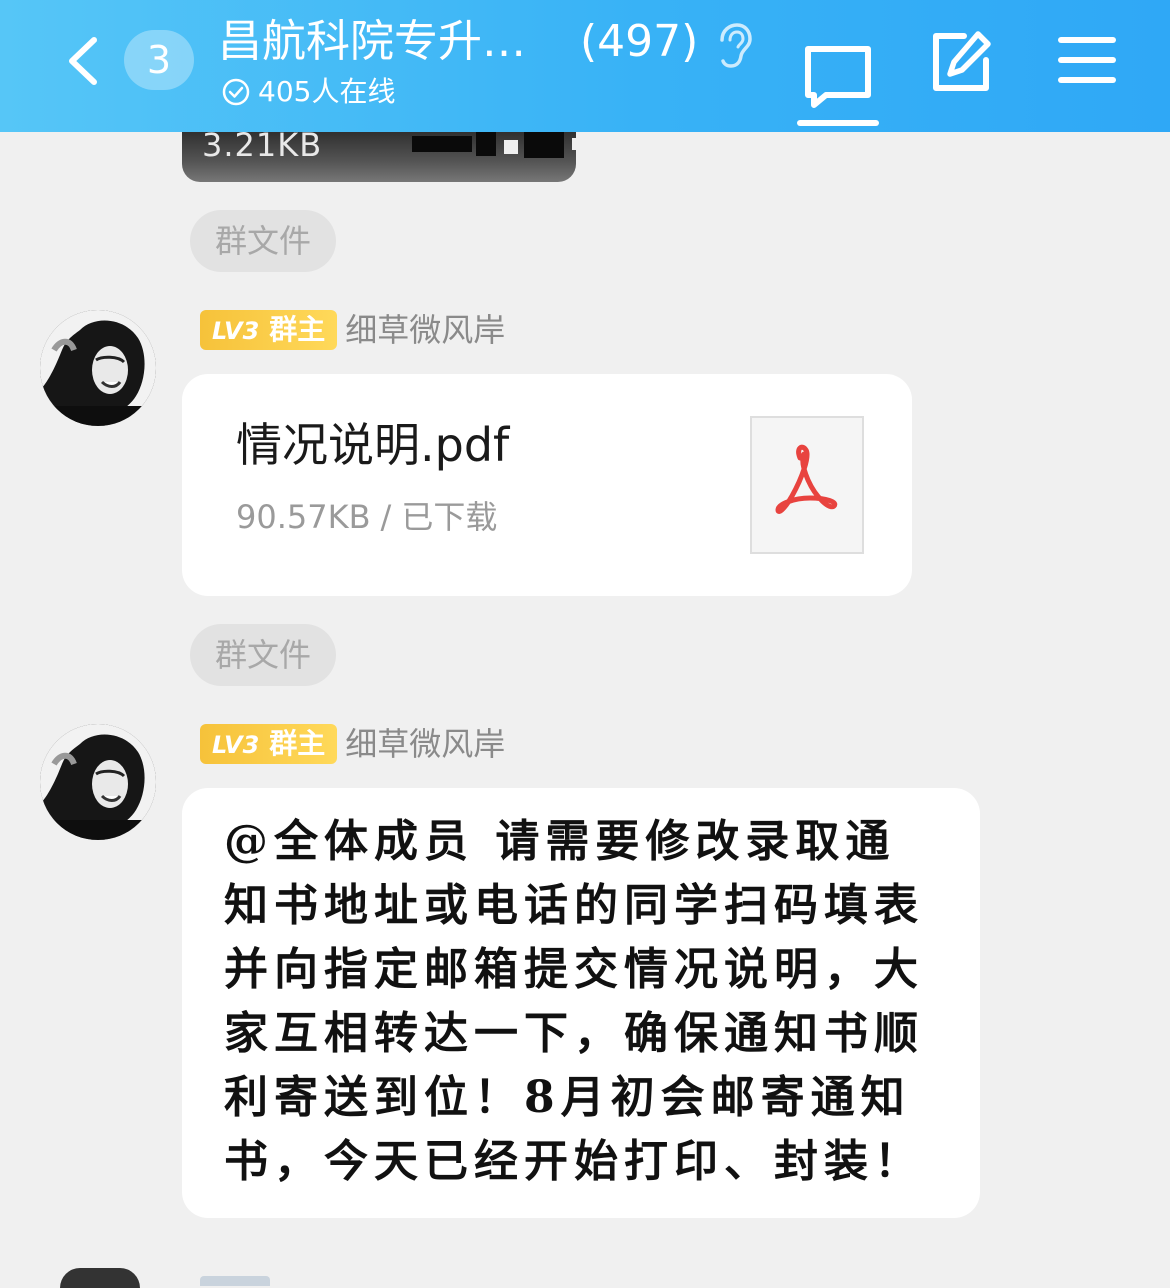 This screenshot has width=1170, height=1288. What do you see at coordinates (235, 1281) in the screenshot?
I see `level-badge` at bounding box center [235, 1281].